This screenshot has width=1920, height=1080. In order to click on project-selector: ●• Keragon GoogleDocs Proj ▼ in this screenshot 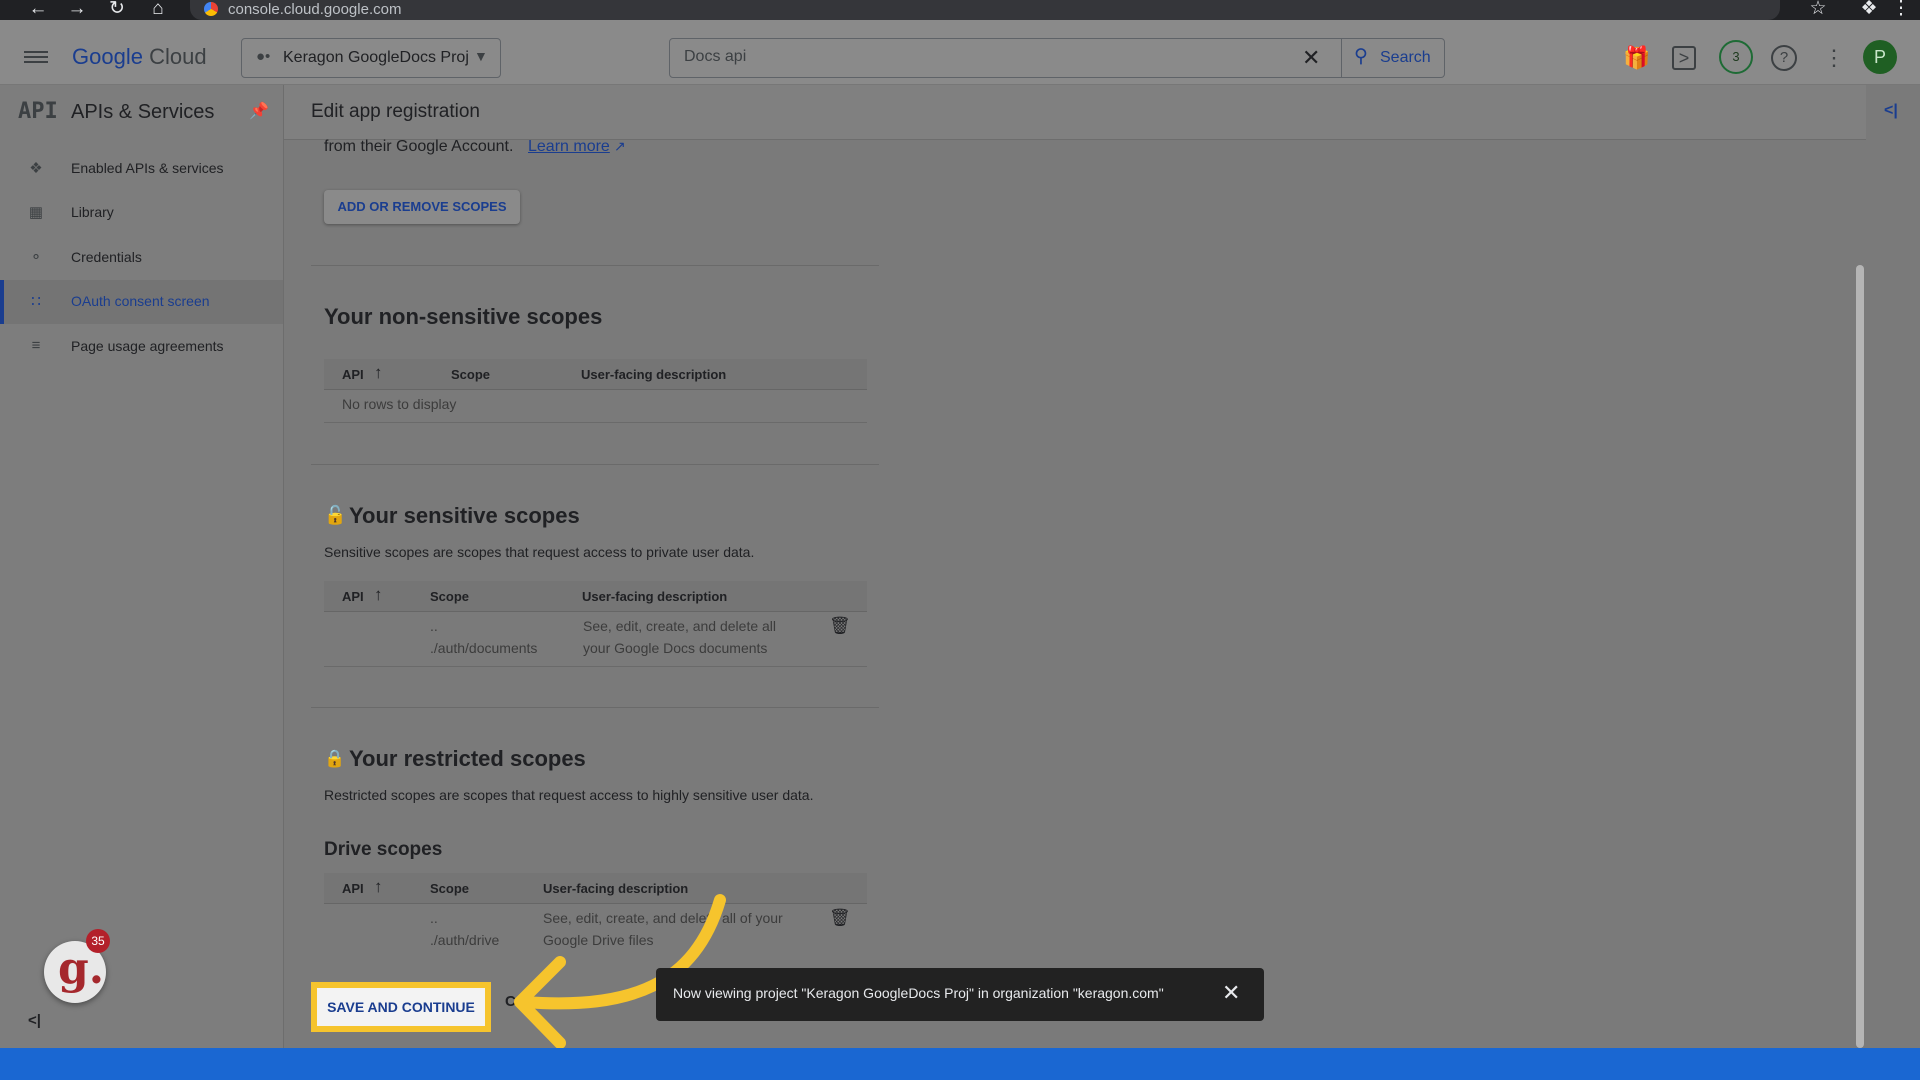, I will do `click(371, 58)`.